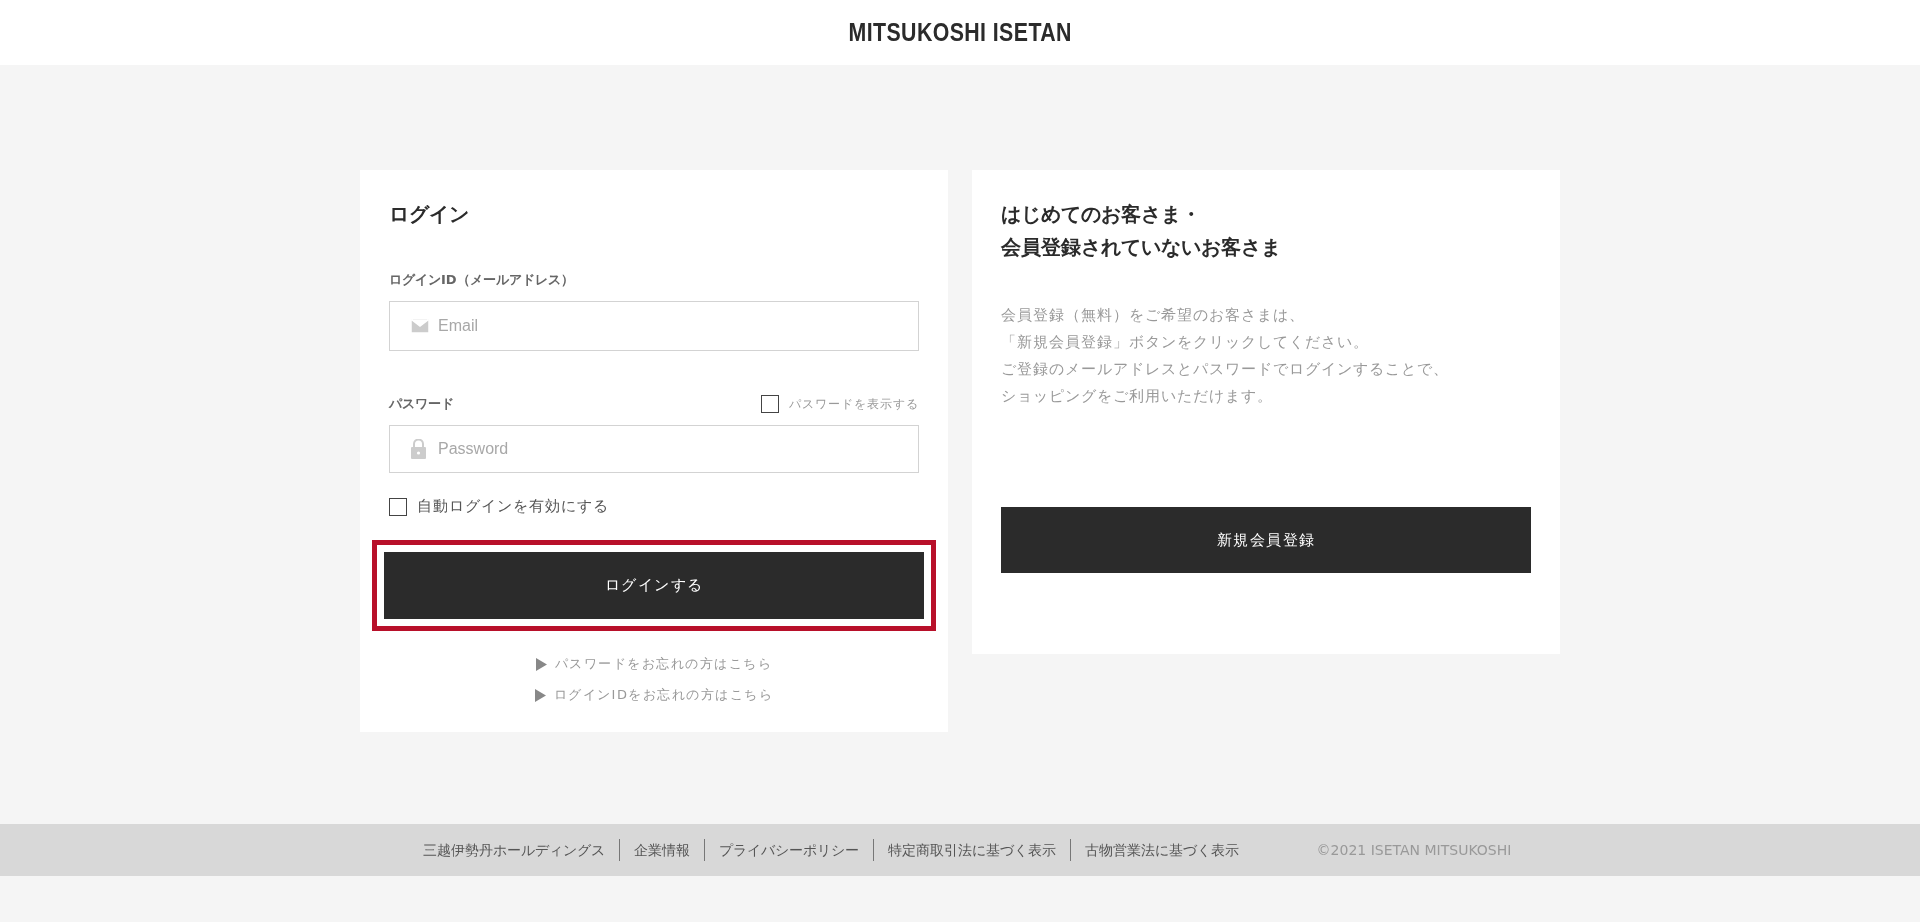 This screenshot has width=1920, height=922. Describe the element at coordinates (960, 32) in the screenshot. I see `logo: MITSUKOSHI ISETAN` at that location.